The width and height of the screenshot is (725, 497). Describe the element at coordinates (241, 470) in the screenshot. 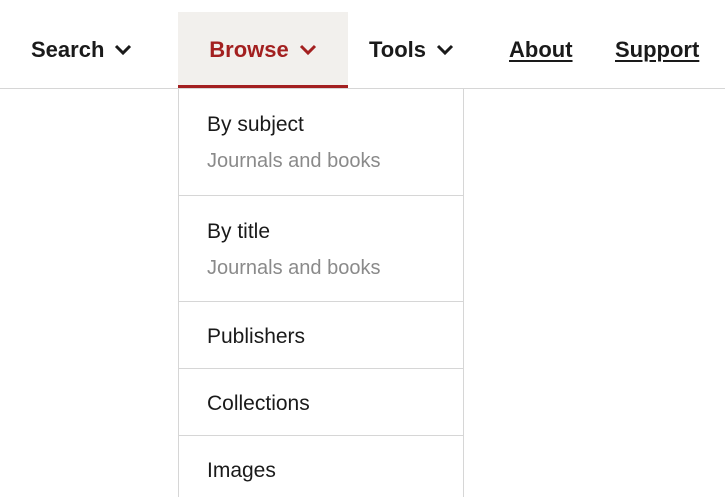

I see `menu-item-title: Images` at that location.